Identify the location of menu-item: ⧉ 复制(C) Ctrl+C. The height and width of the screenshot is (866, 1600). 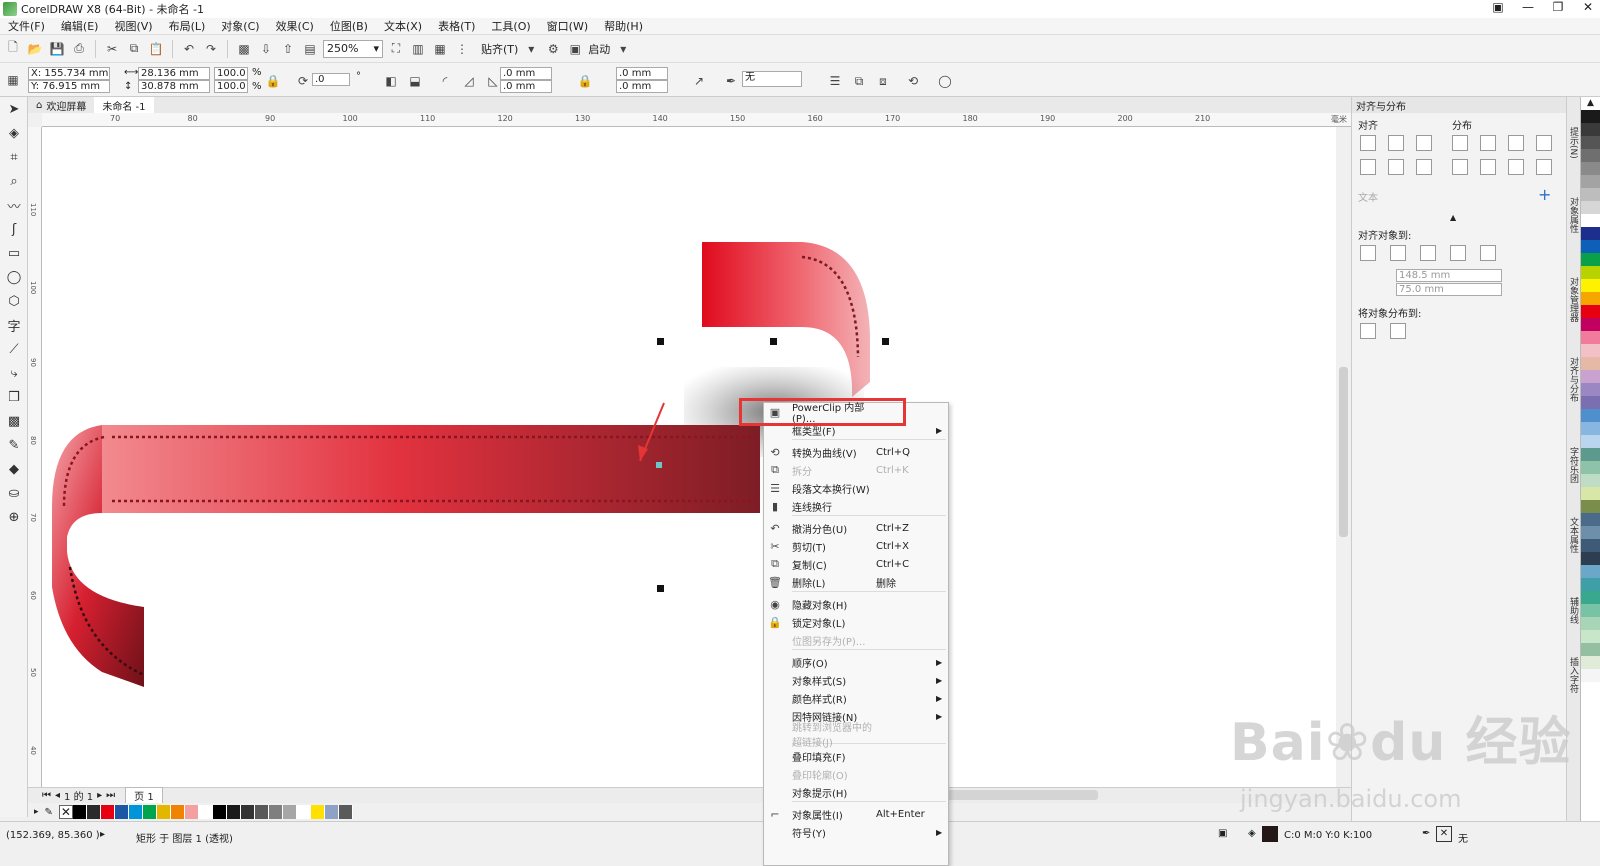
(856, 564).